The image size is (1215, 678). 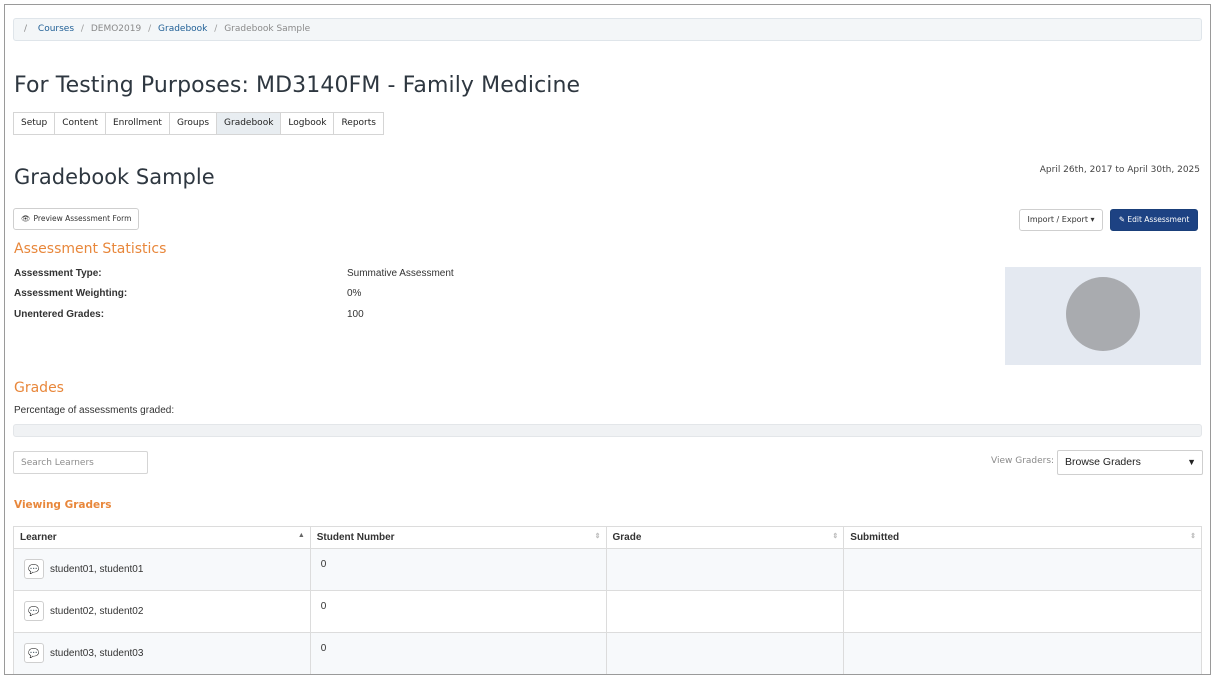 I want to click on pie-slice-ungraded, so click(x=1103, y=314).